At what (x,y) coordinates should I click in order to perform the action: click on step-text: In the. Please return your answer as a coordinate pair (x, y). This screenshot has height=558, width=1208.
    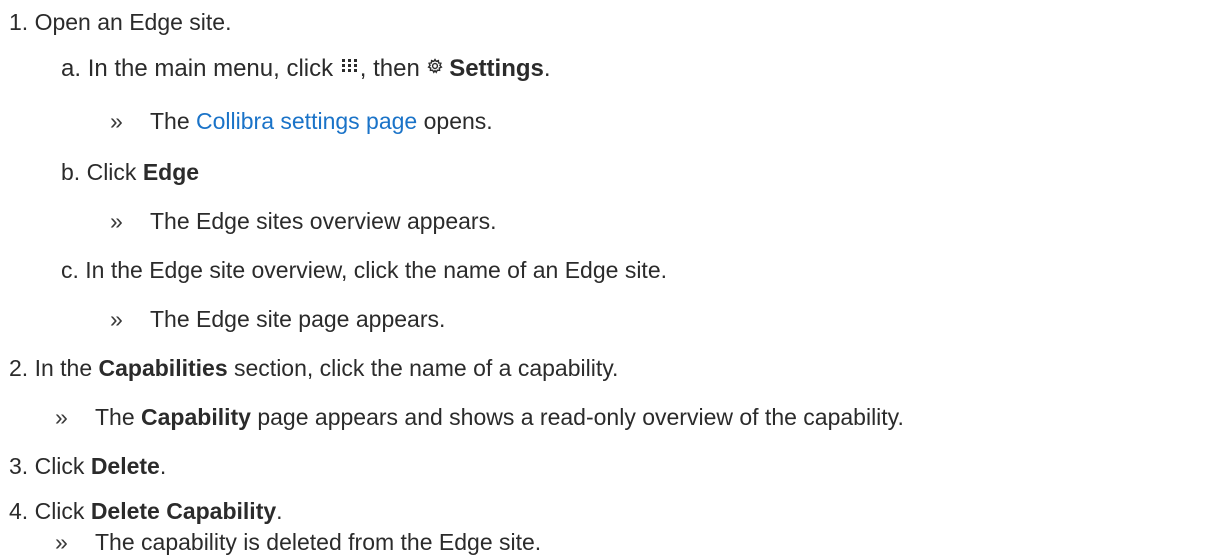
    Looking at the image, I should click on (63, 368).